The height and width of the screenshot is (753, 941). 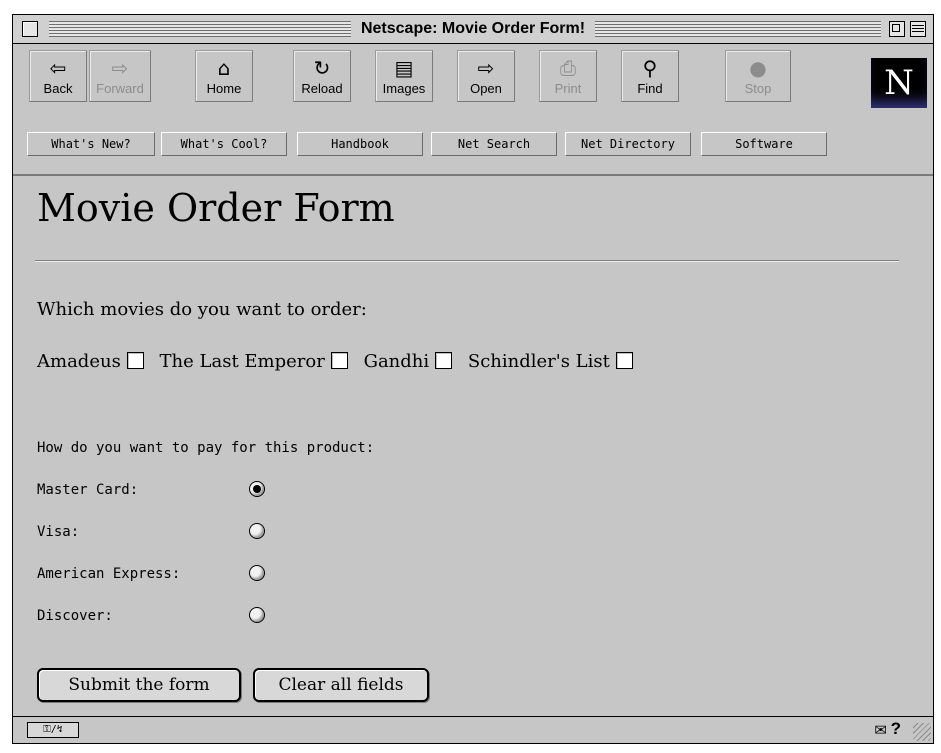 What do you see at coordinates (58, 88) in the screenshot?
I see `back-label: Back` at bounding box center [58, 88].